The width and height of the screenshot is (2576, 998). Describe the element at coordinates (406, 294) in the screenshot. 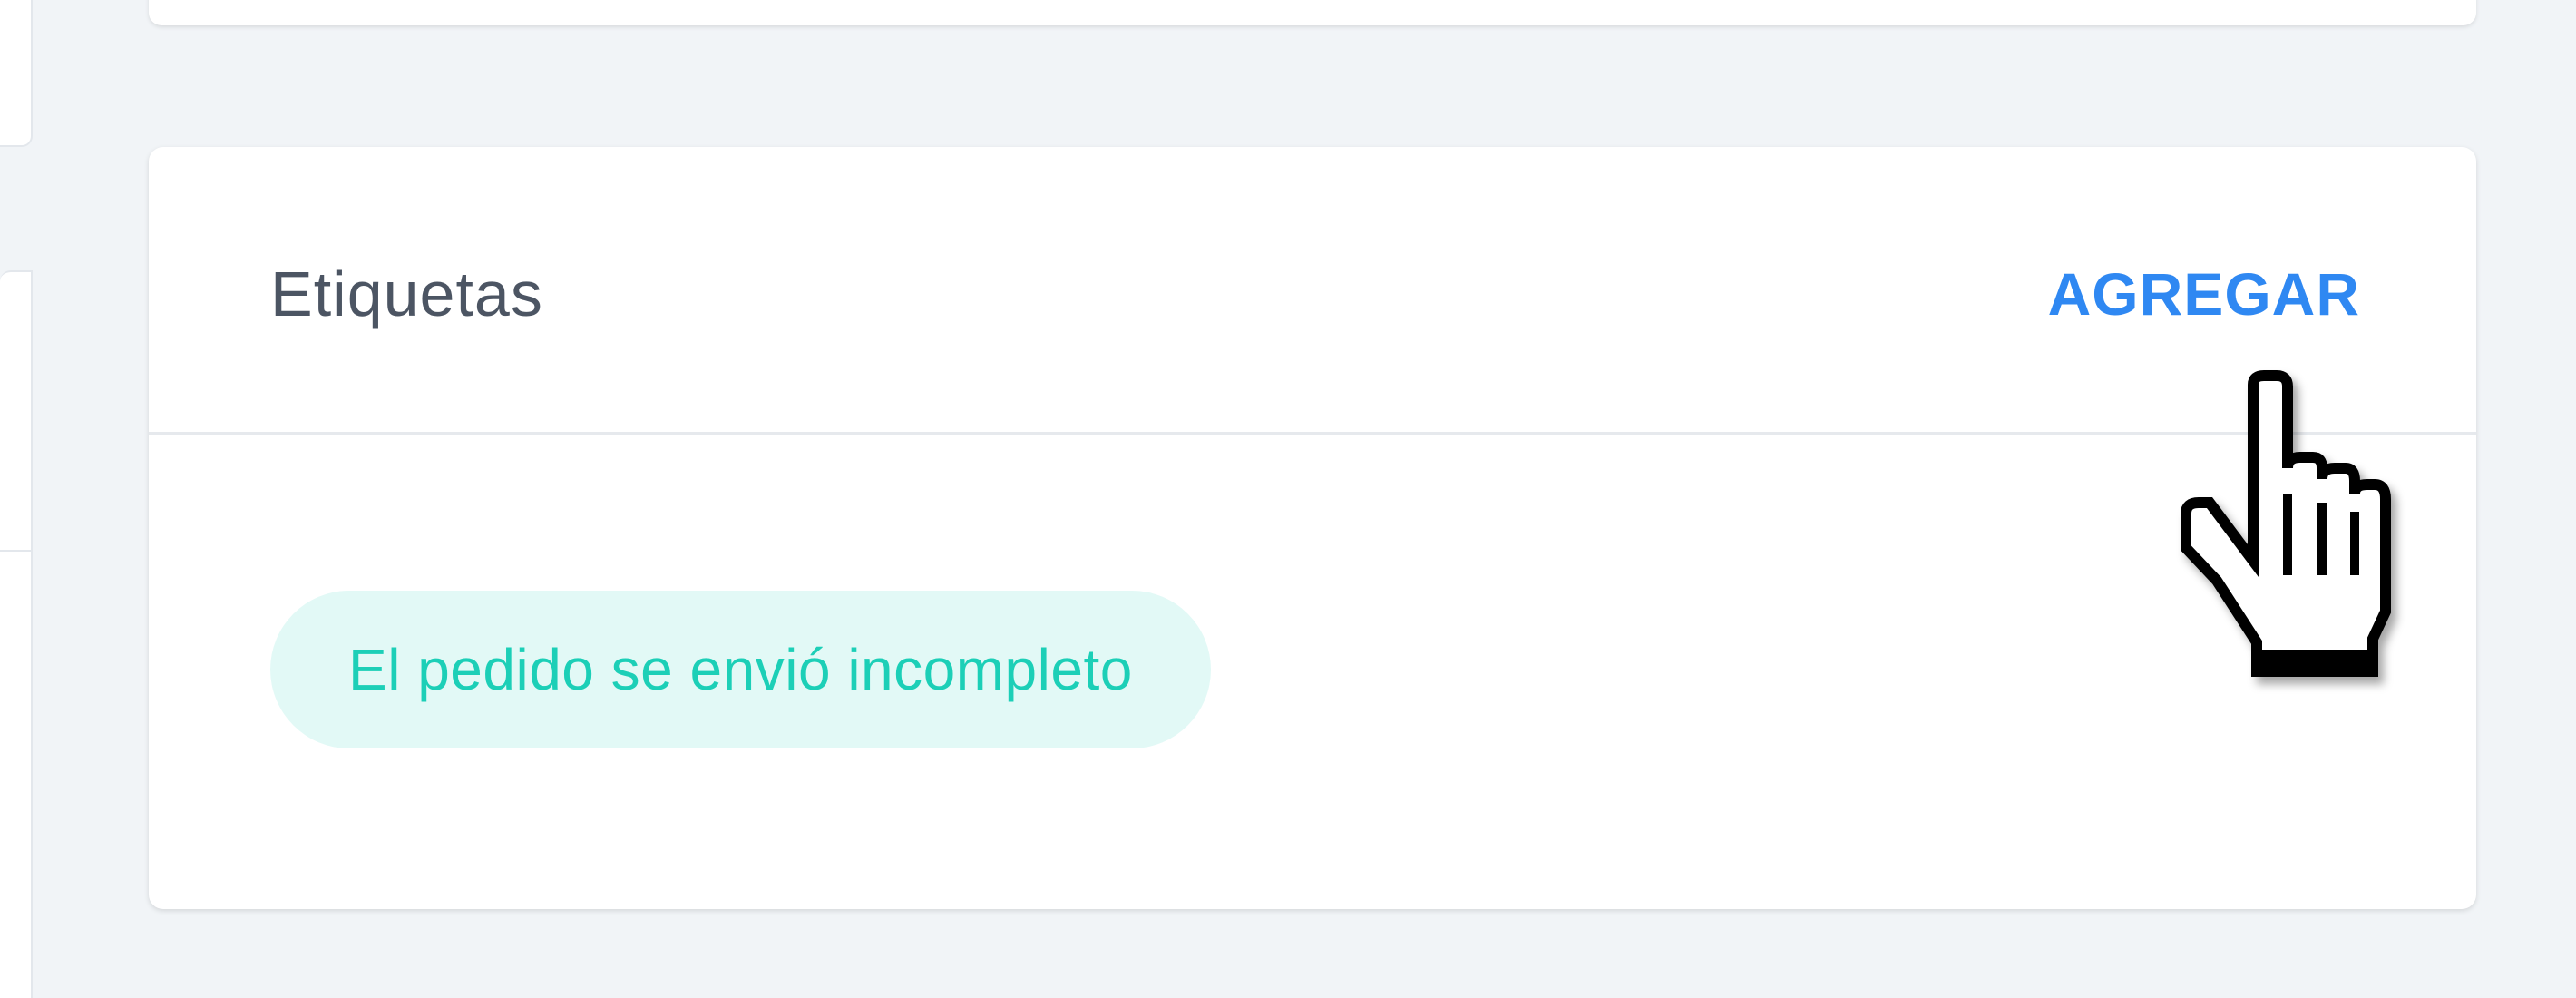

I see `tags-card-title: Etiquetas` at that location.